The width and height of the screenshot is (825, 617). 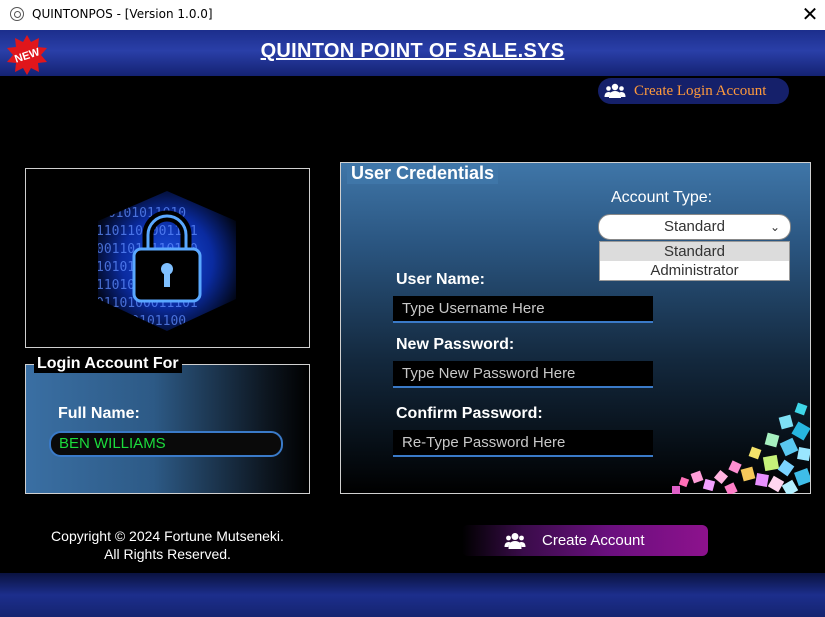 I want to click on create-login-account-button: Create Login Account, so click(x=693, y=91).